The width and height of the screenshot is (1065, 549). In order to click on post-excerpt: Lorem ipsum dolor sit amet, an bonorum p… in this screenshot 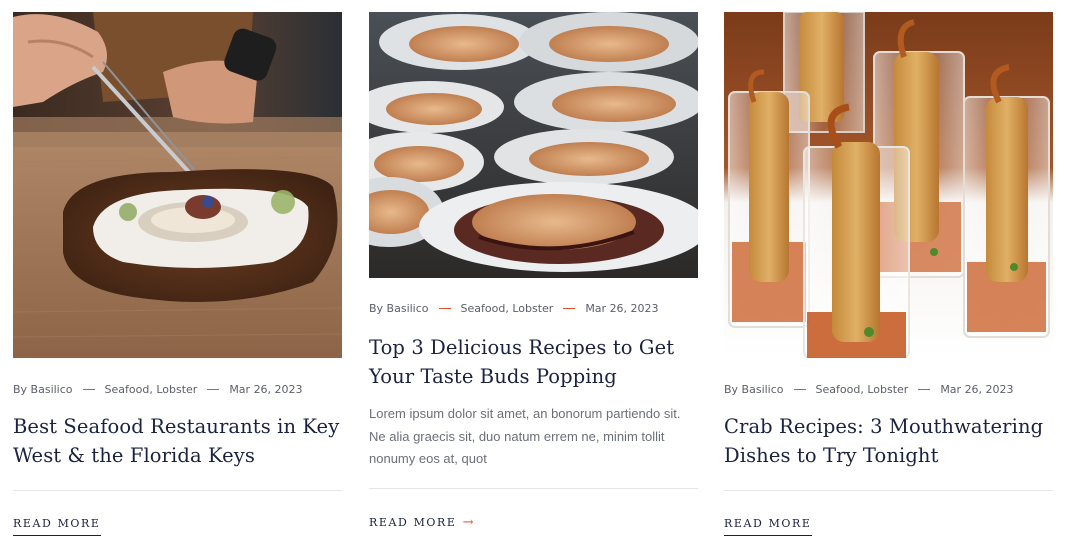, I will do `click(525, 436)`.